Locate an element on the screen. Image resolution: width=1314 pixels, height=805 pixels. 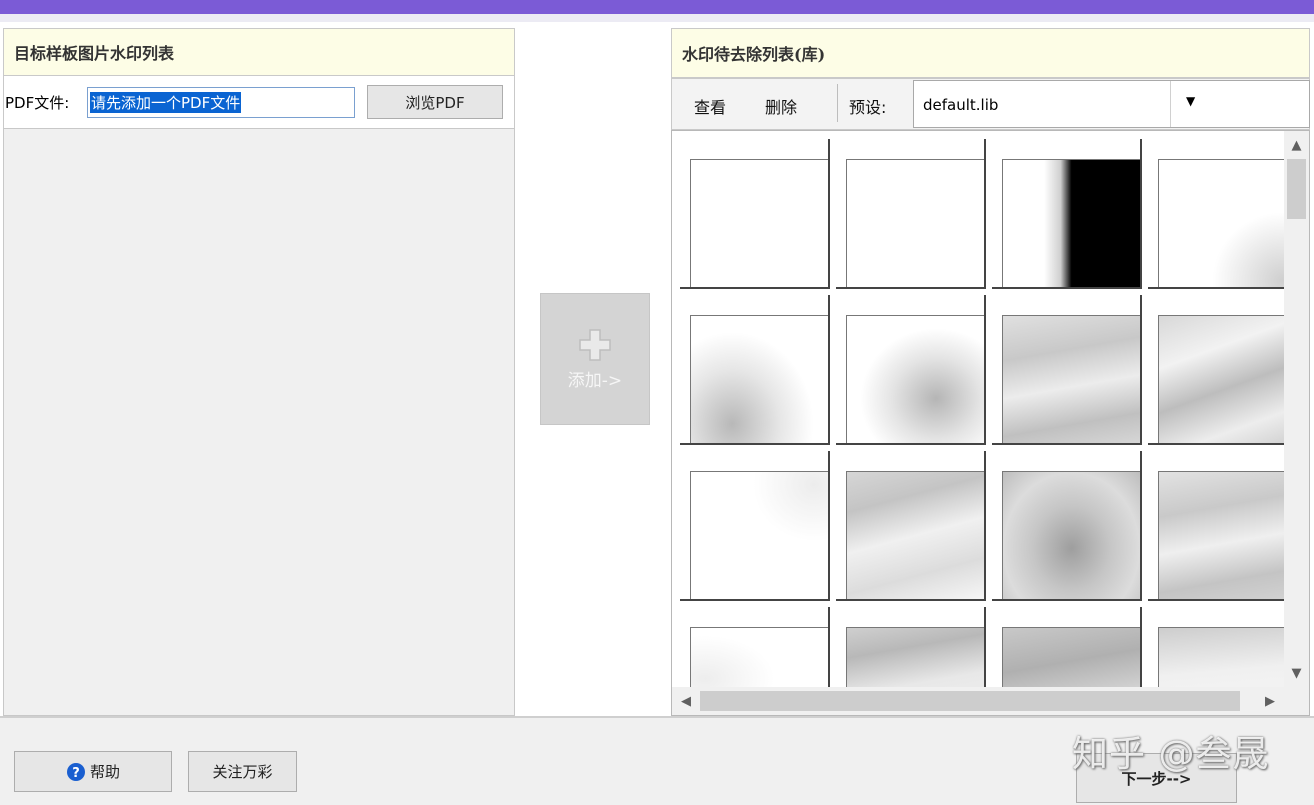
scroll-down-icon: ▼ is located at coordinates (1296, 673).